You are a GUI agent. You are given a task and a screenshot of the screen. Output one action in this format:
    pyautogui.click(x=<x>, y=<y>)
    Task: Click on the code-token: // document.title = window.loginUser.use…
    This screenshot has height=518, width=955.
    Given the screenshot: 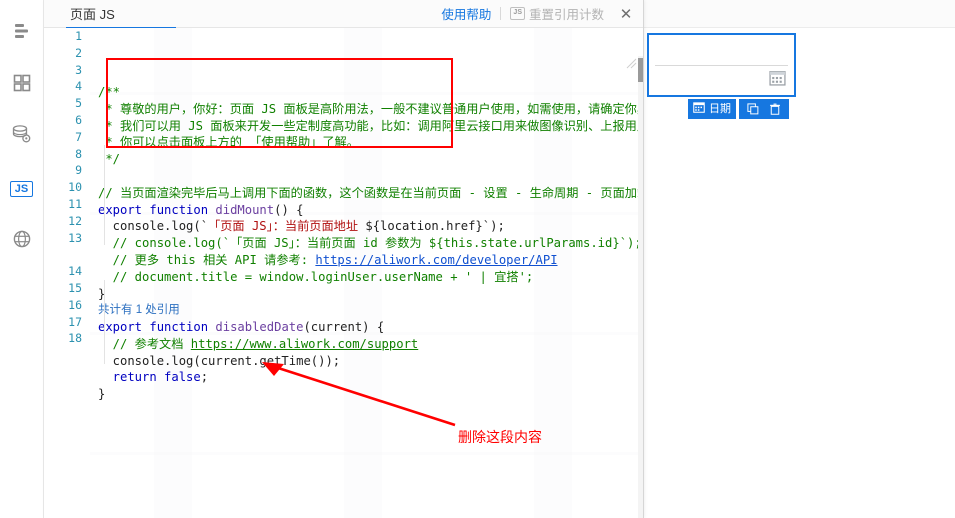 What is the action you would take?
    pyautogui.click(x=316, y=276)
    